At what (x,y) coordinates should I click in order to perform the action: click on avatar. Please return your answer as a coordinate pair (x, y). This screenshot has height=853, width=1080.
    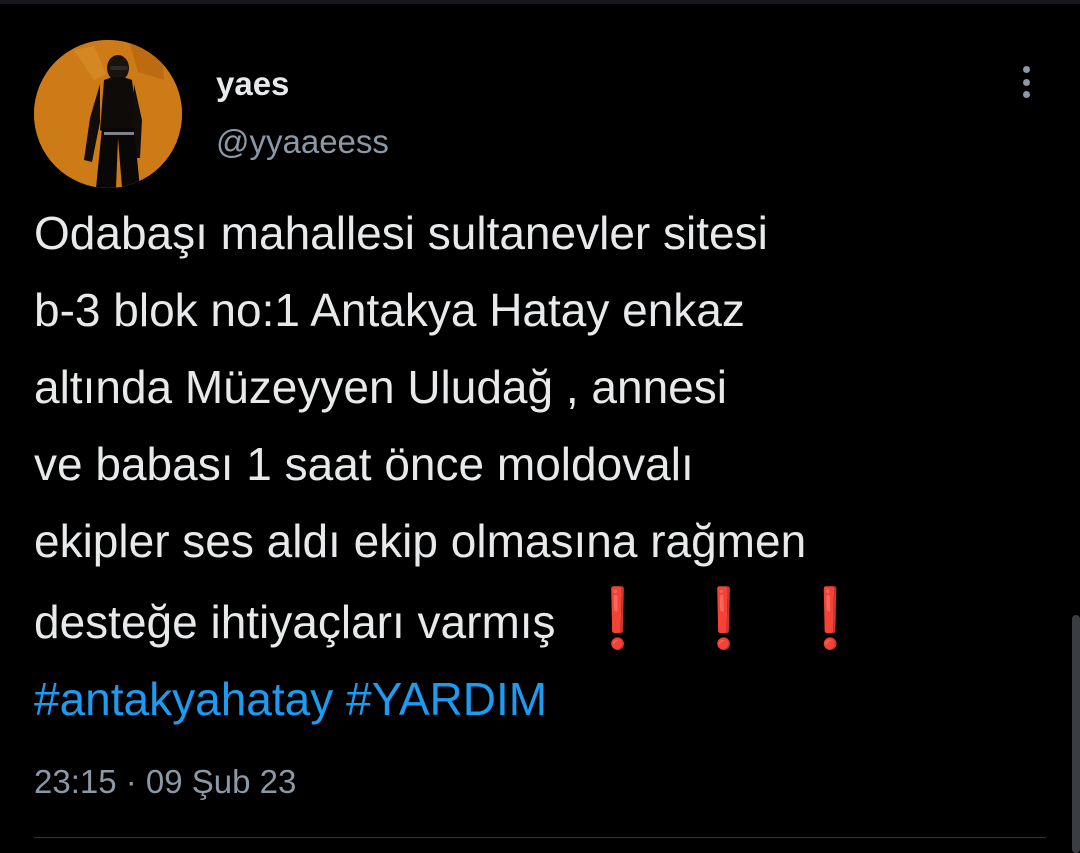
    Looking at the image, I should click on (108, 114).